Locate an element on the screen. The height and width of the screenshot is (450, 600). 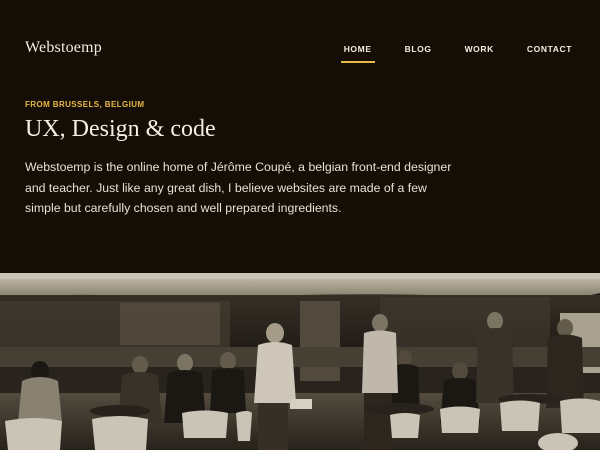
nav-home: HOME is located at coordinates (357, 53).